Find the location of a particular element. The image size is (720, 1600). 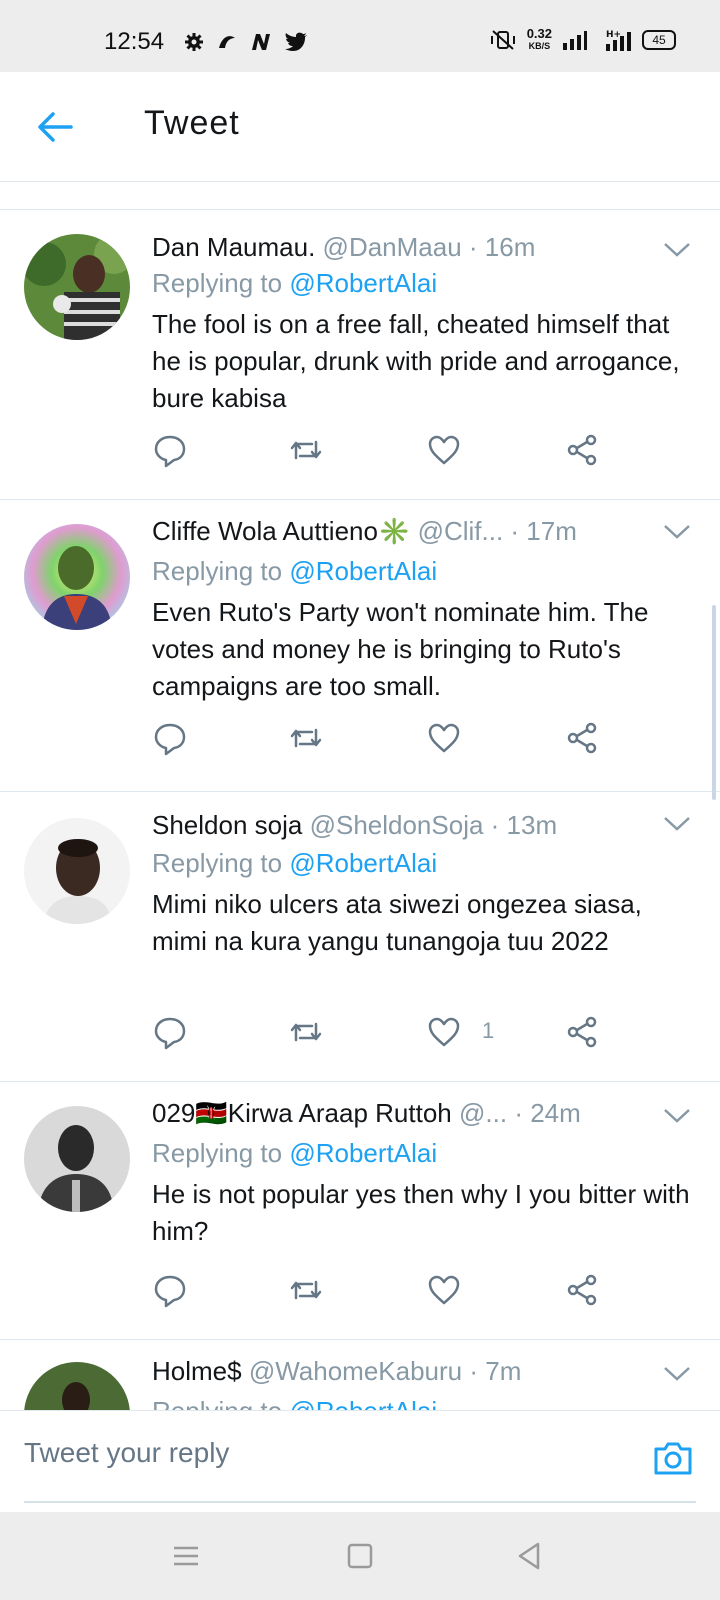

scrollbar is located at coordinates (714, 702).